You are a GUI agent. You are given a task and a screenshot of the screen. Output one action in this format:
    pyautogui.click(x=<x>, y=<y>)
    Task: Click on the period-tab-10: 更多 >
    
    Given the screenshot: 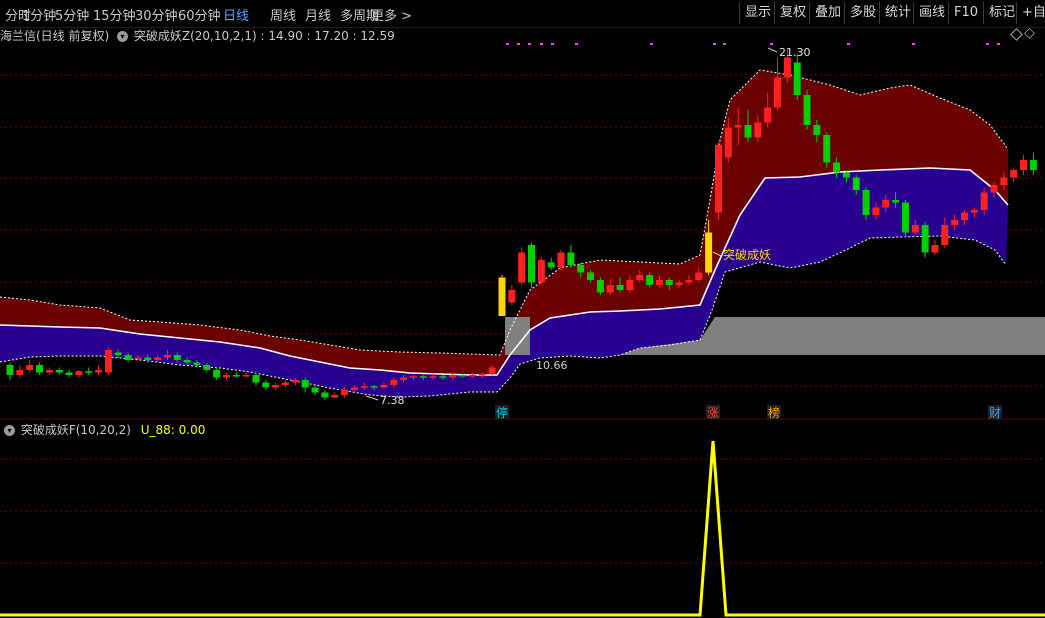 What is the action you would take?
    pyautogui.click(x=391, y=14)
    